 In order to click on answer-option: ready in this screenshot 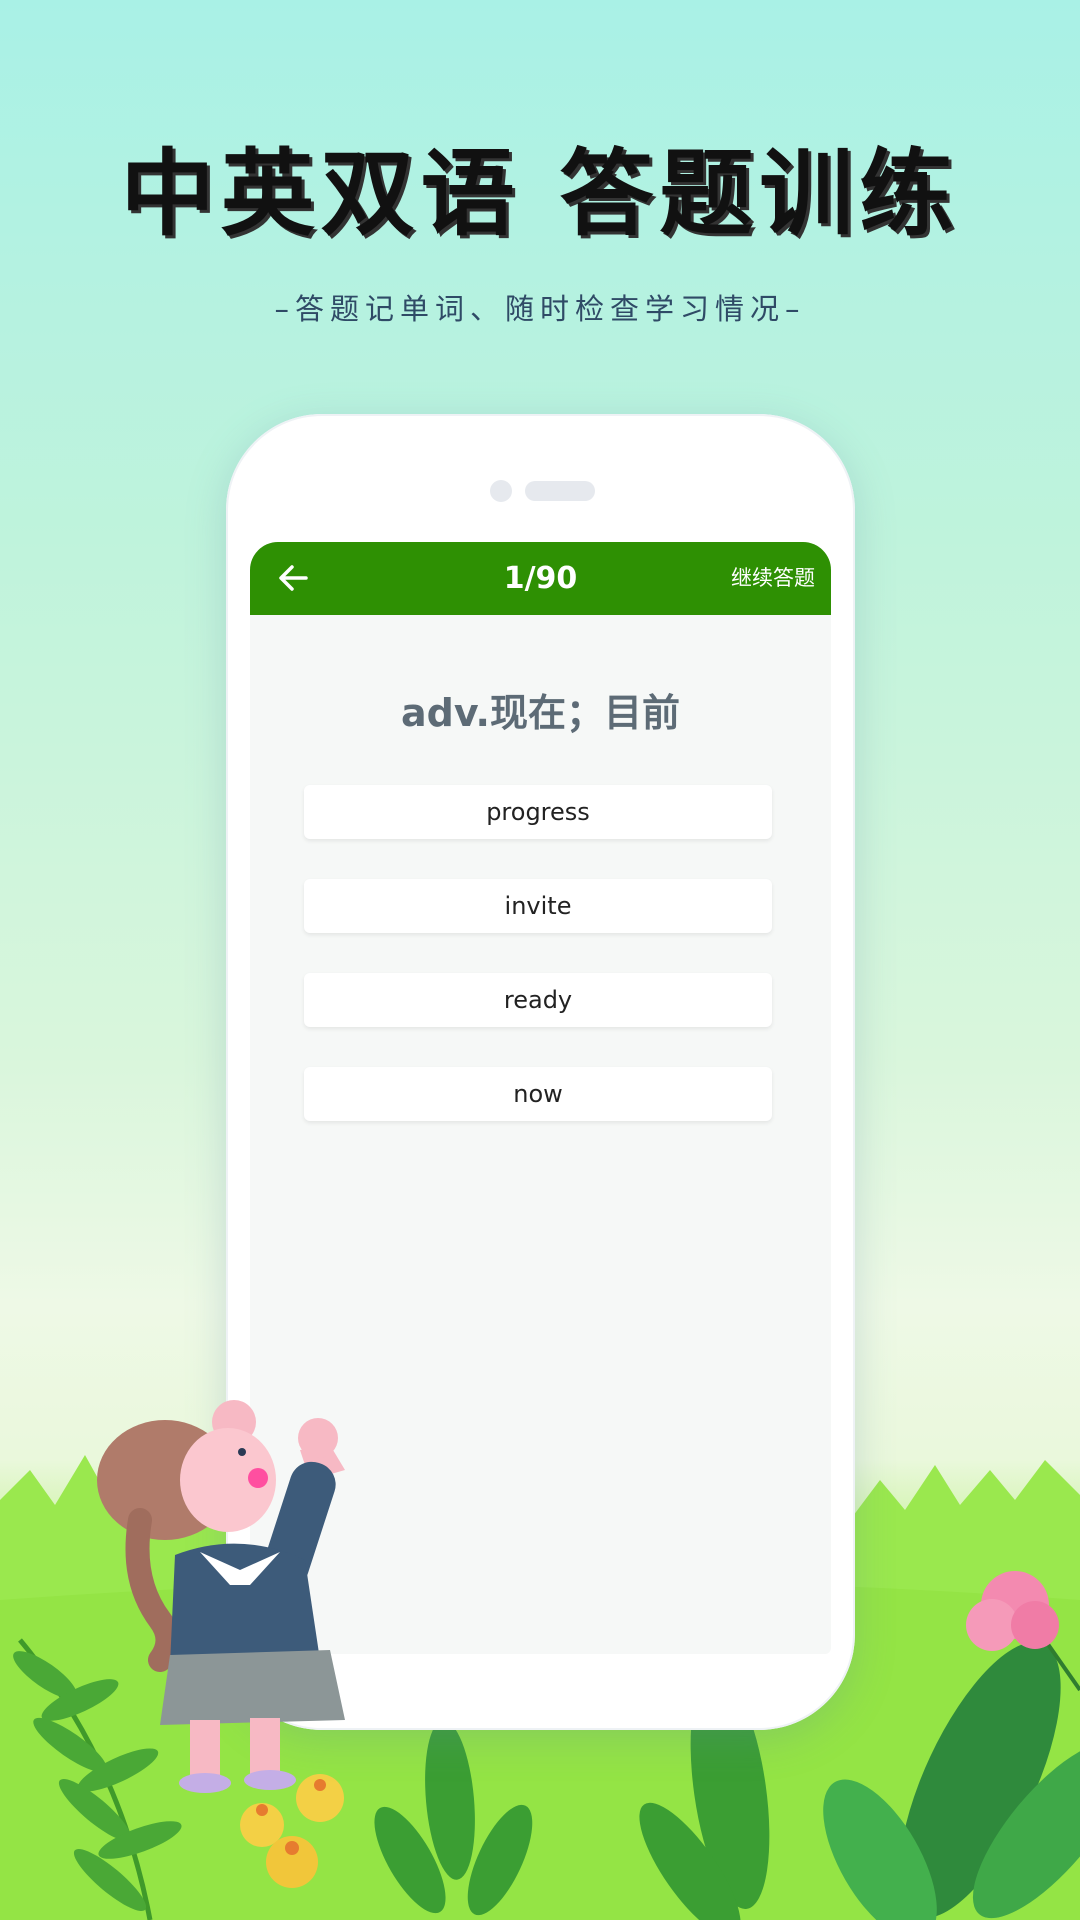, I will do `click(538, 1000)`.